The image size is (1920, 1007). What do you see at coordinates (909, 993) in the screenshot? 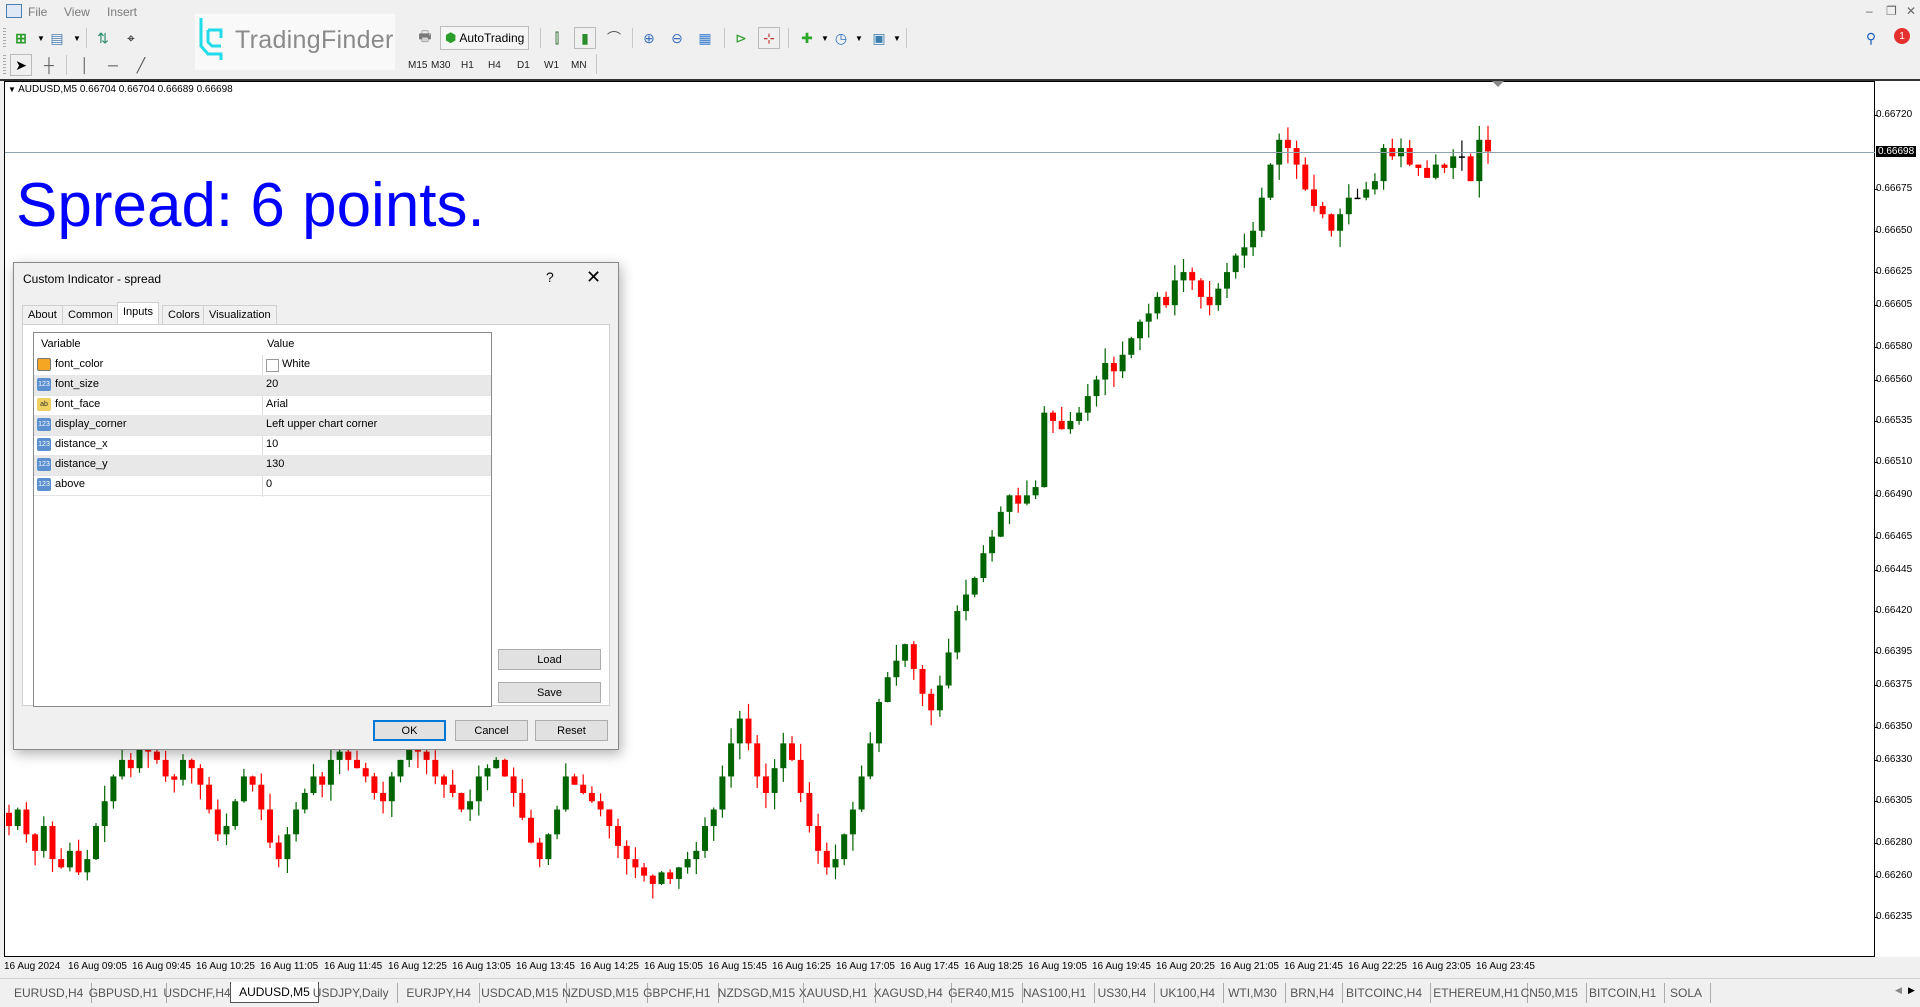
I see `symbol-tab: XAGUSD,H4` at bounding box center [909, 993].